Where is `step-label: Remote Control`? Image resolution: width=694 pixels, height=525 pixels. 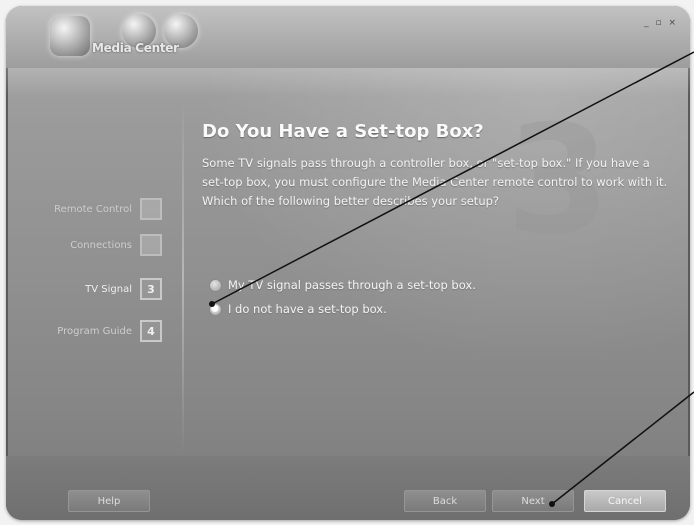 step-label: Remote Control is located at coordinates (93, 209).